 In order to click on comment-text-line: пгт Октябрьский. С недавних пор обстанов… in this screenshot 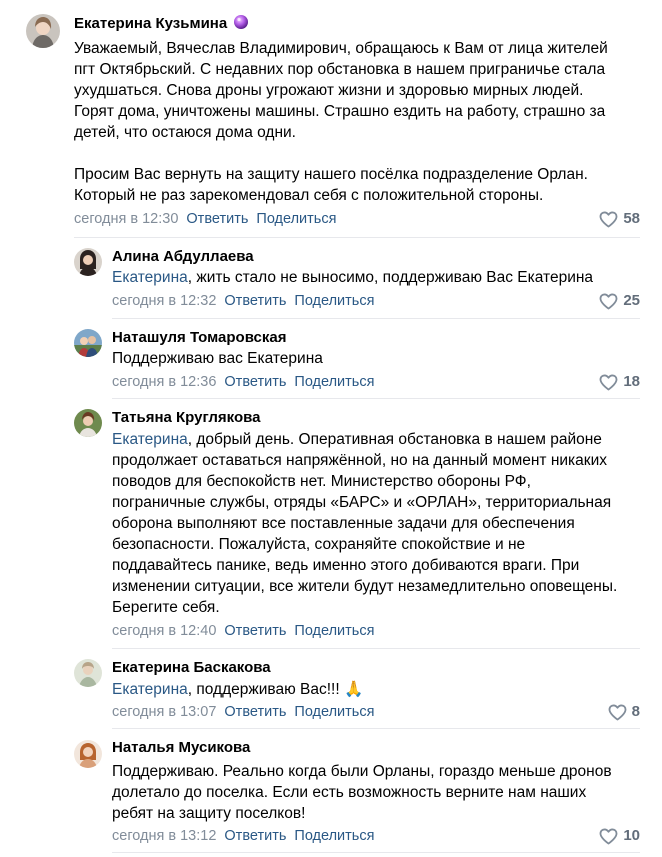, I will do `click(340, 69)`.